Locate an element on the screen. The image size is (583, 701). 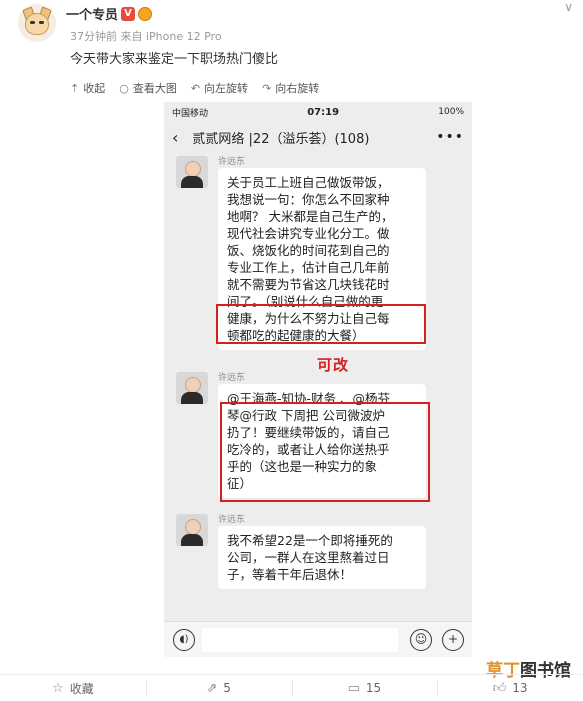
message-line: 地啊？ 大米都是自己生产的， is located at coordinates (310, 216).